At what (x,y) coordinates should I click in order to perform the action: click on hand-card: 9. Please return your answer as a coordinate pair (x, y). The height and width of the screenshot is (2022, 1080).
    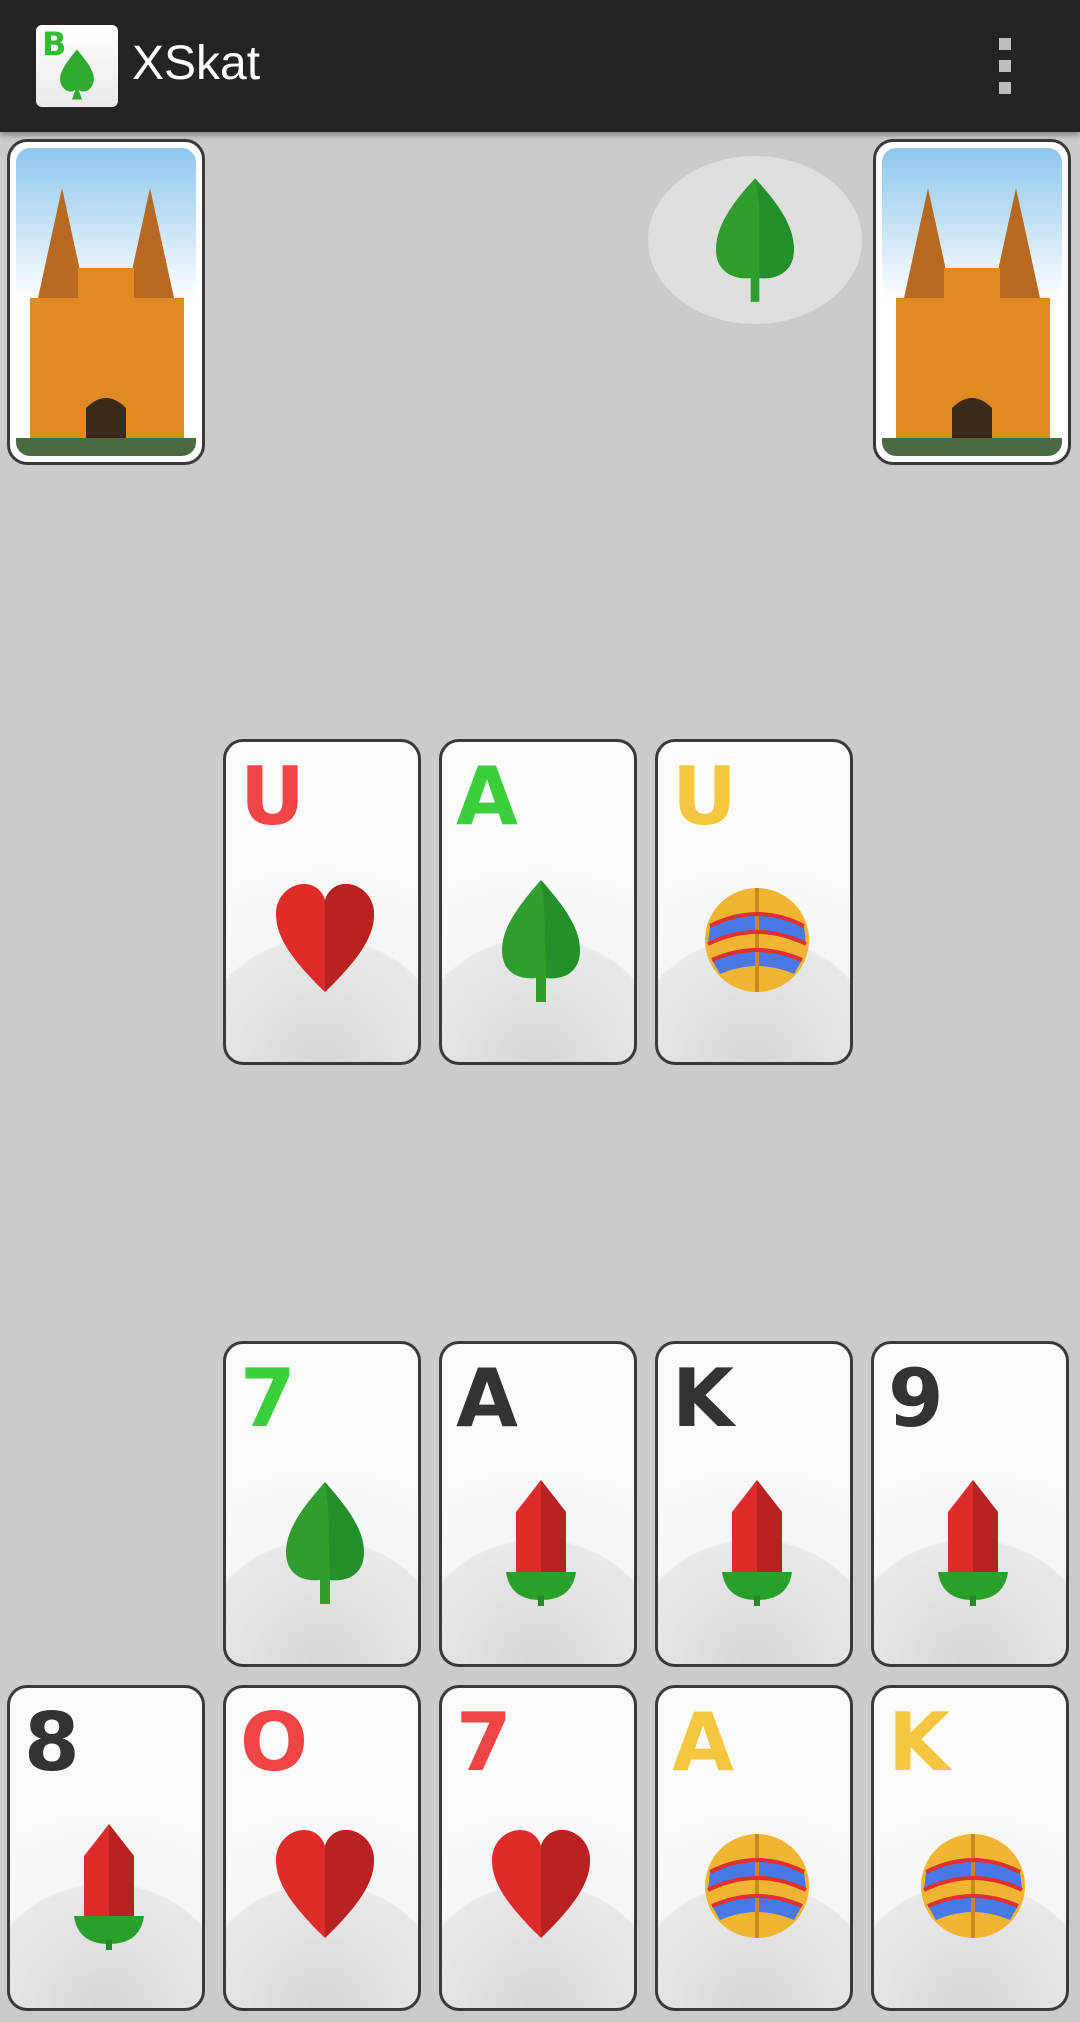
    Looking at the image, I should click on (970, 1504).